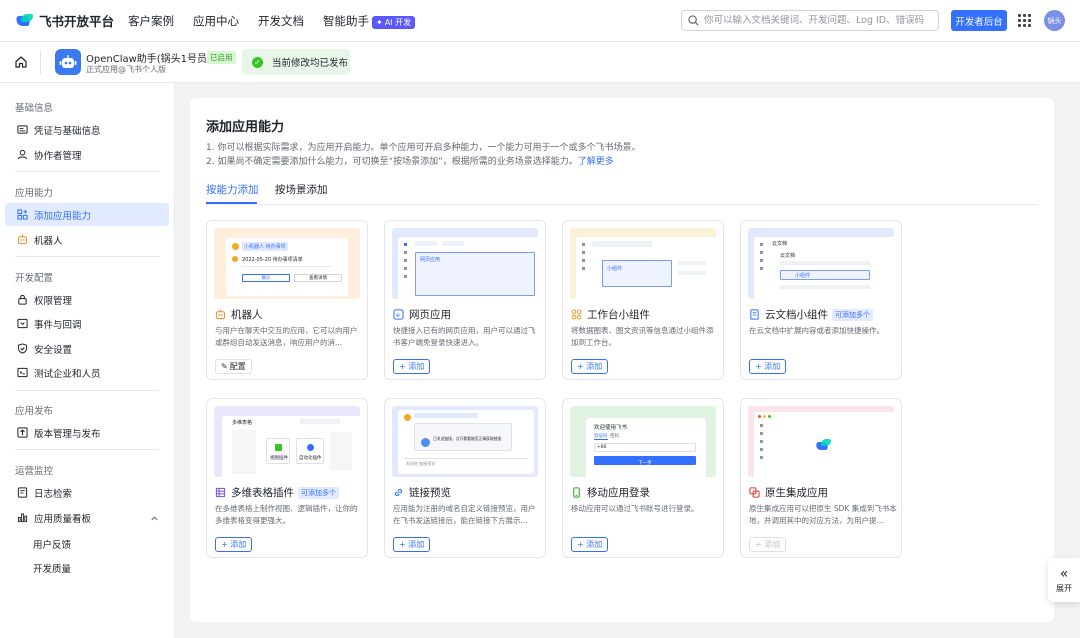 The width and height of the screenshot is (1080, 638). Describe the element at coordinates (823, 445) in the screenshot. I see `feishu-logo-icon` at that location.